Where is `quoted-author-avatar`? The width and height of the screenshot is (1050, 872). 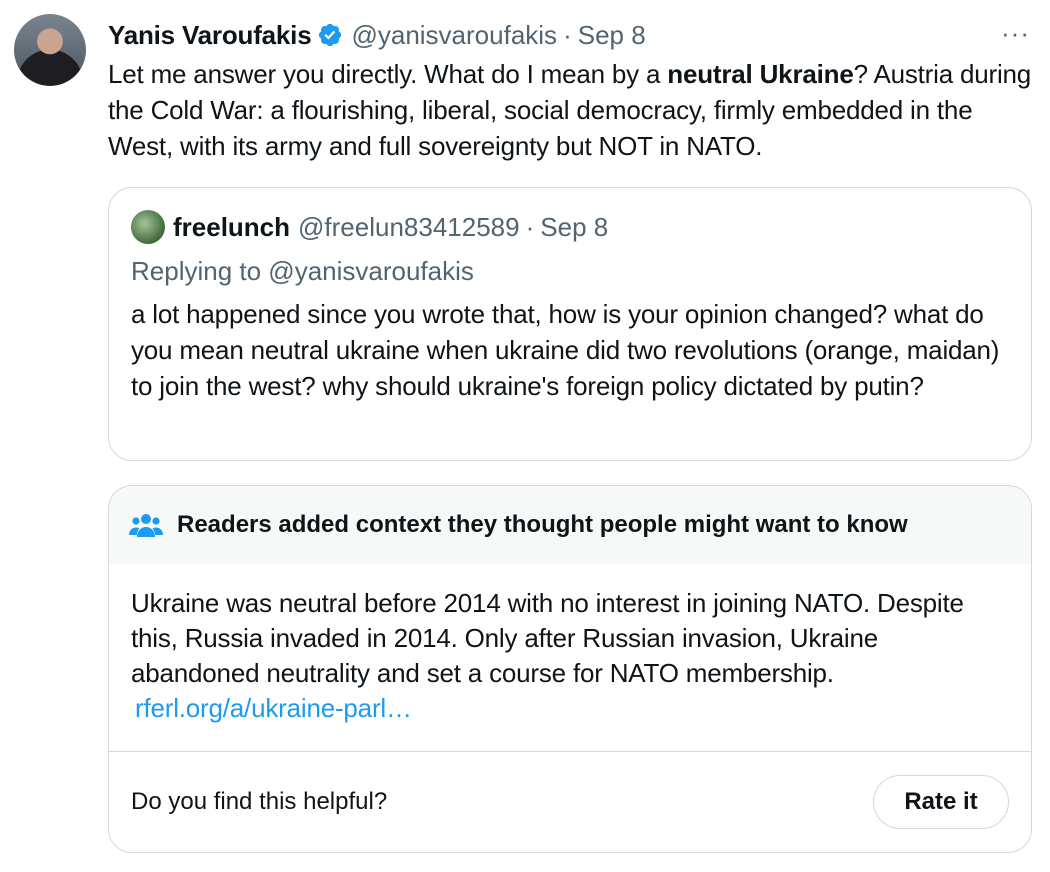 quoted-author-avatar is located at coordinates (148, 227).